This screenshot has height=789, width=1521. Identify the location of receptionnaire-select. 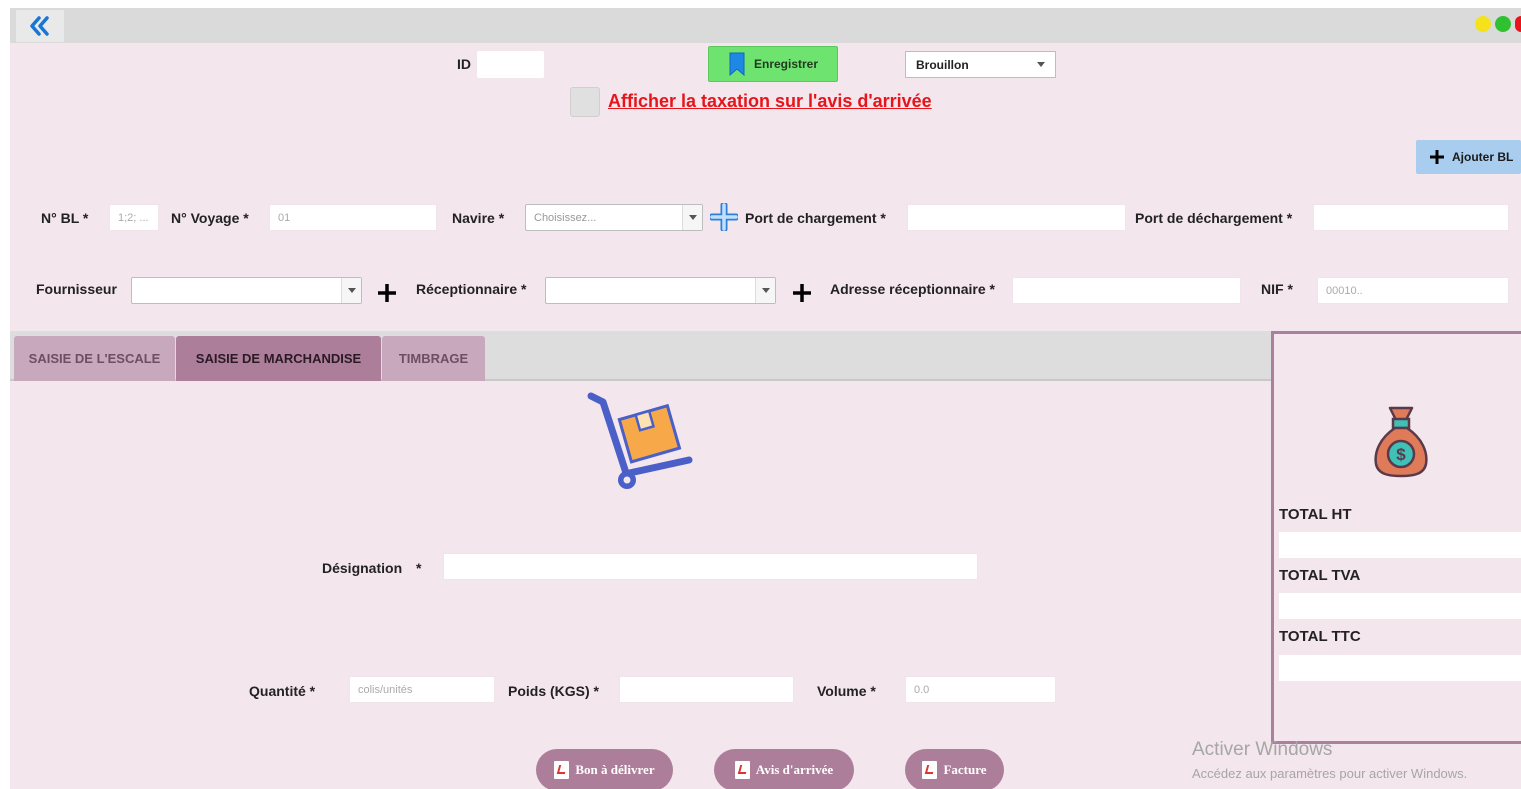
(660, 290).